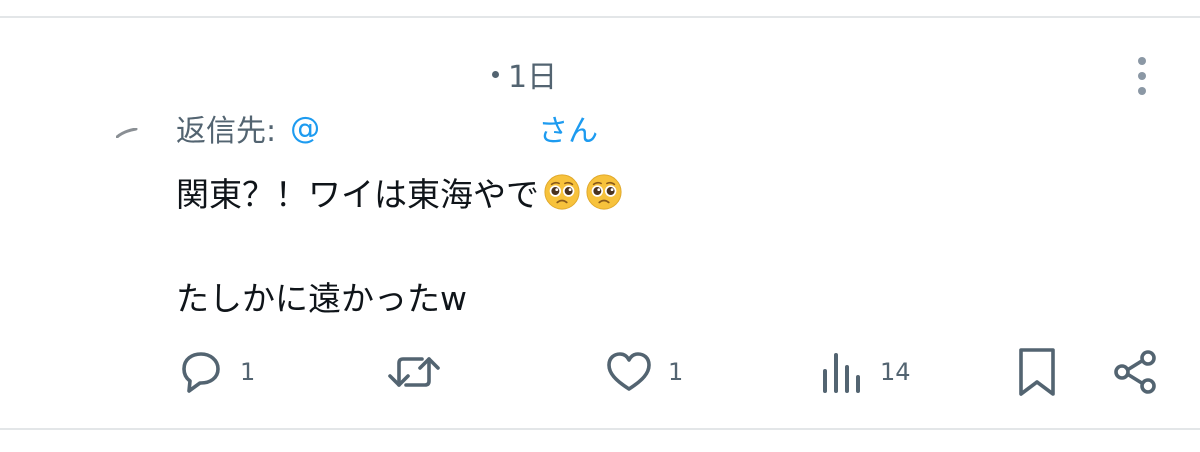  I want to click on tweet-text-line-1: 関東？！ワイは東海やで, so click(399, 192).